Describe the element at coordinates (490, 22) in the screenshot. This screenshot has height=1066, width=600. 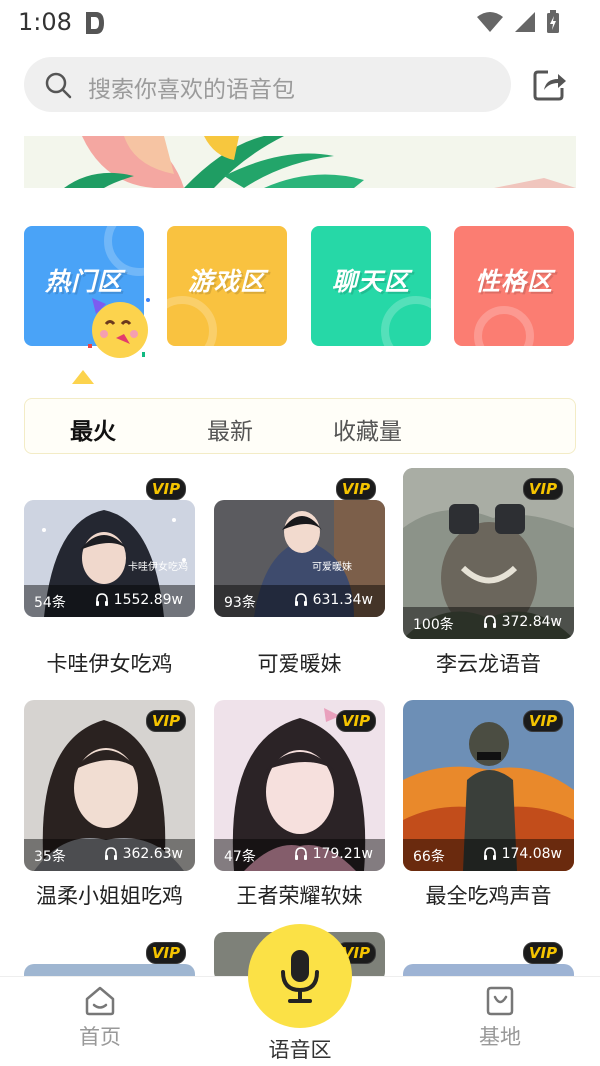
I see `wifi-icon` at that location.